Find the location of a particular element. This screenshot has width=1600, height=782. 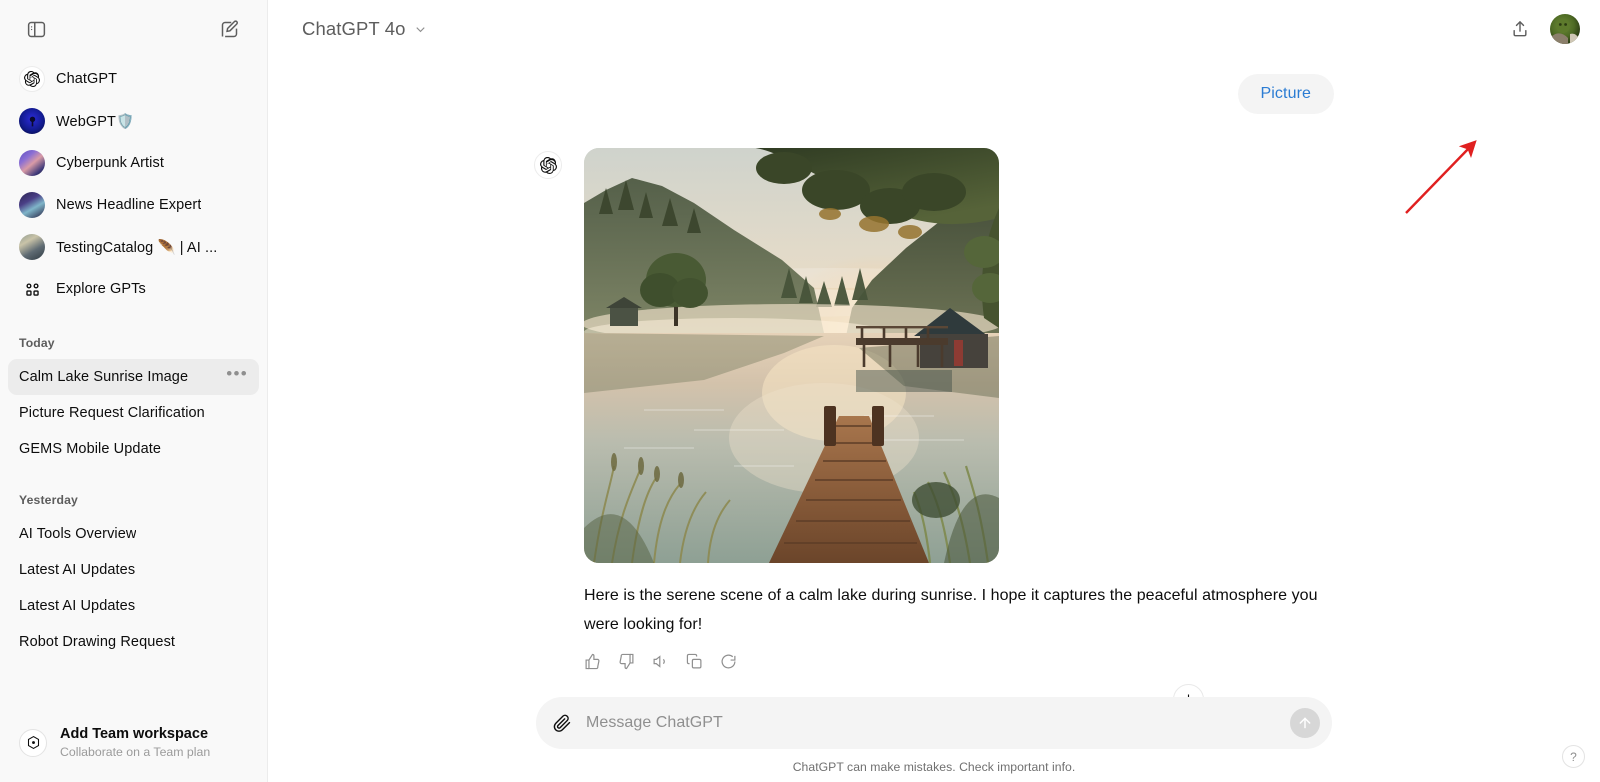

openai-logo-icon is located at coordinates (32, 79).